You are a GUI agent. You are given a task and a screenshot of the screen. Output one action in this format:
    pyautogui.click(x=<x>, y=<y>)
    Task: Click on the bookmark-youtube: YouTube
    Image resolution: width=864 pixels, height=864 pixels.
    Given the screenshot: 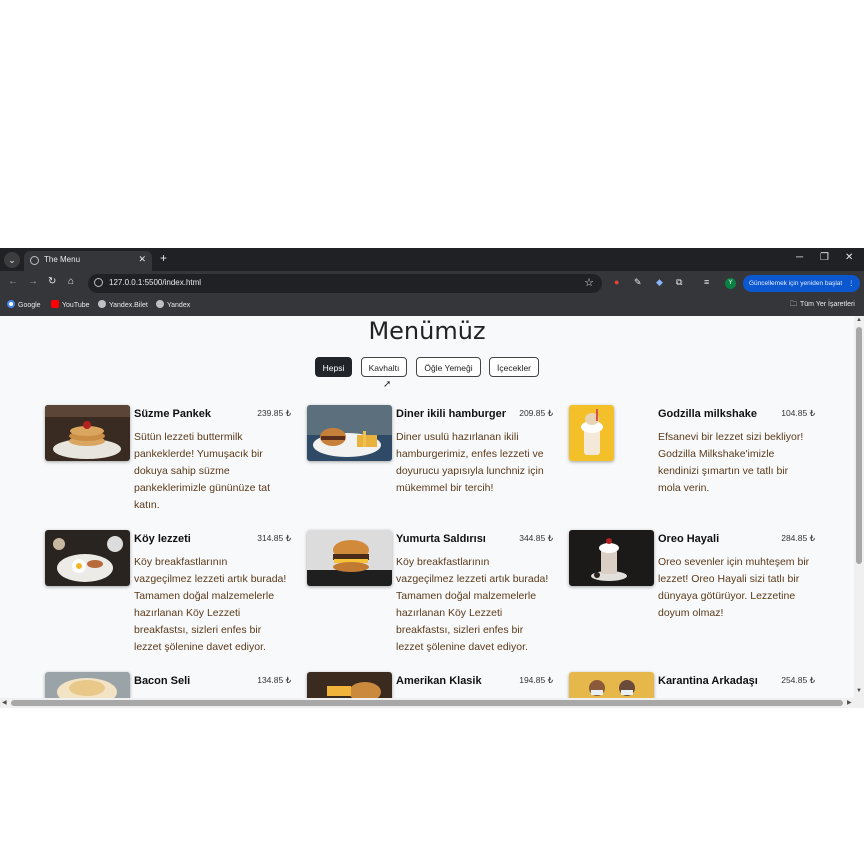 What is the action you would take?
    pyautogui.click(x=70, y=304)
    